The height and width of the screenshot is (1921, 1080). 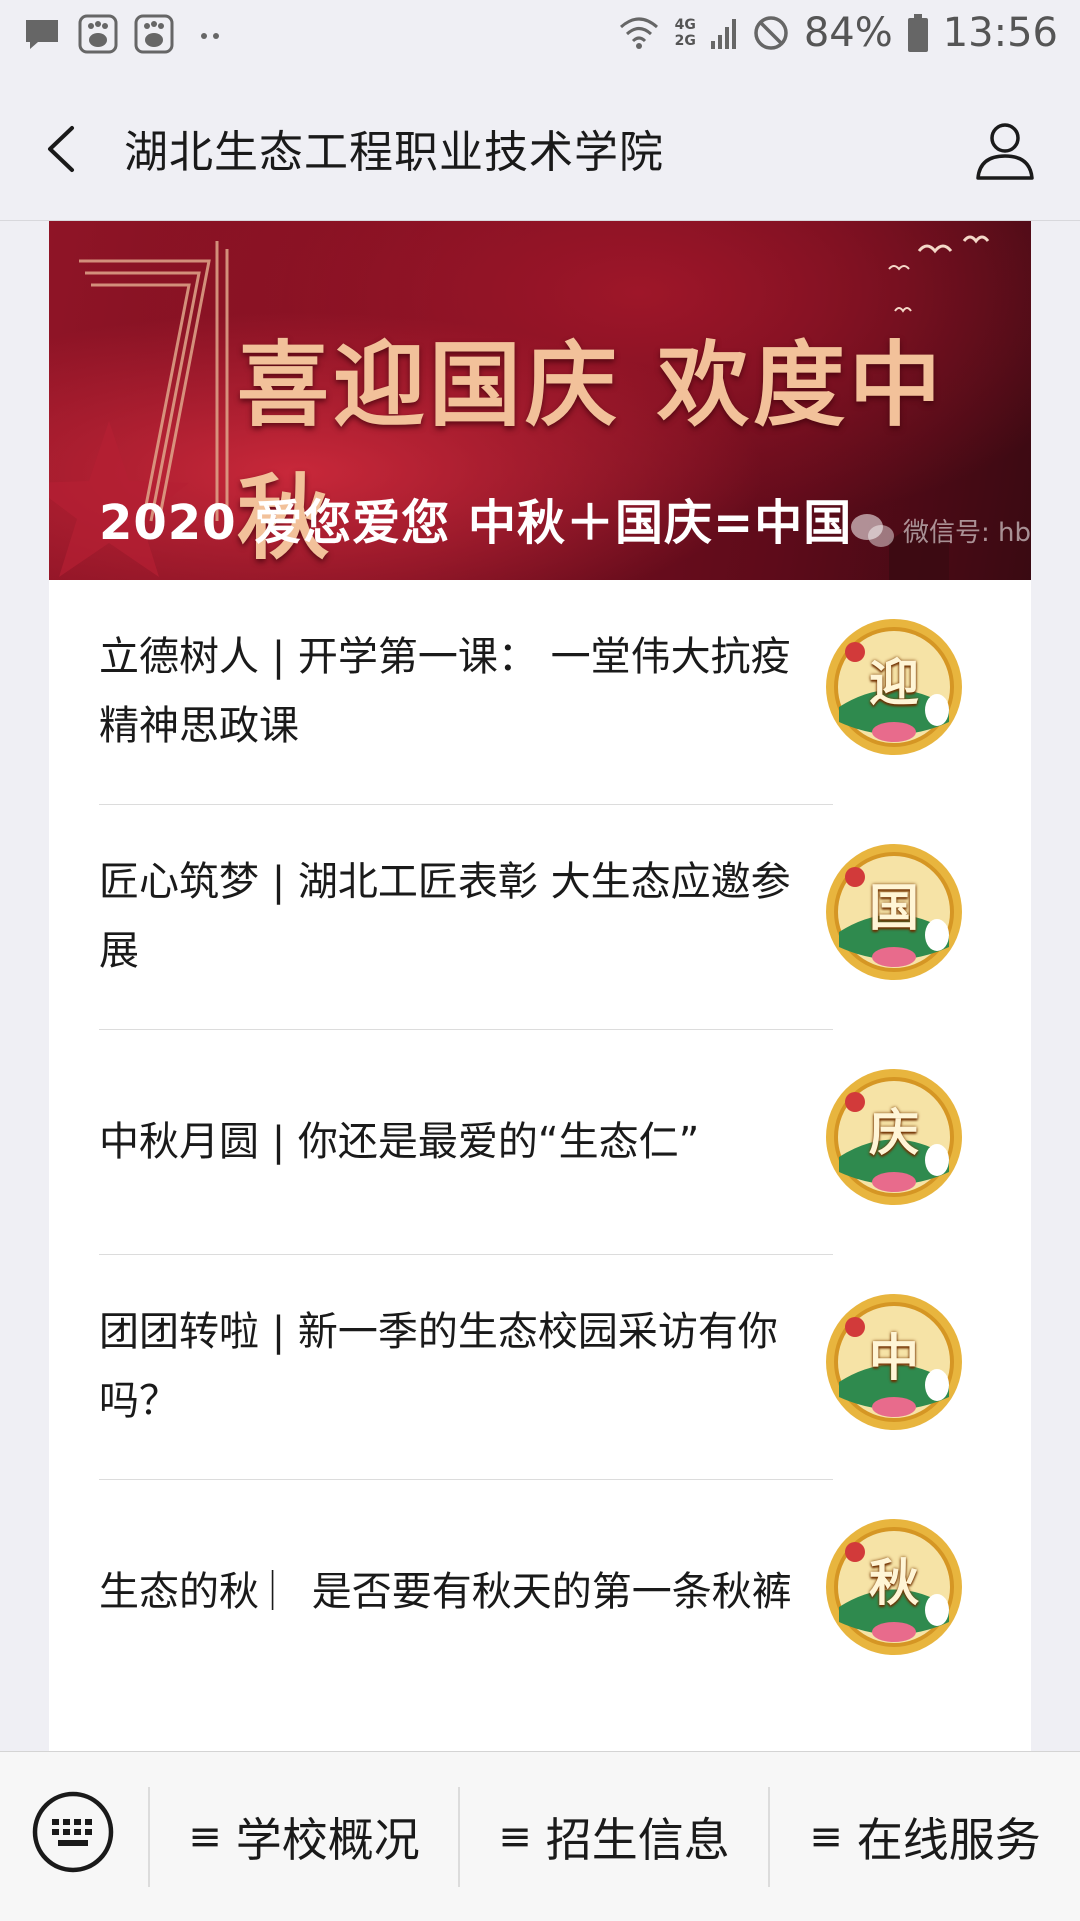 What do you see at coordinates (327, 1839) in the screenshot?
I see `menu-label: 学校概况` at bounding box center [327, 1839].